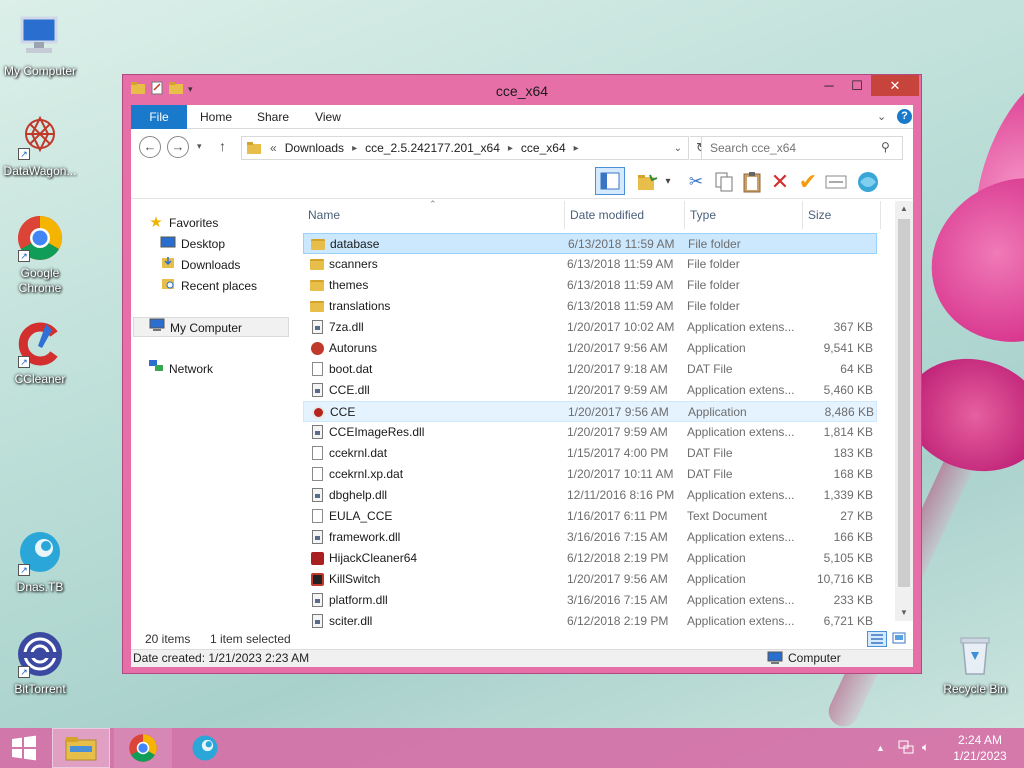 The image size is (1024, 768). I want to click on breadcrumb-cce-version: cce_2.5.242177.201_x64, so click(432, 148).